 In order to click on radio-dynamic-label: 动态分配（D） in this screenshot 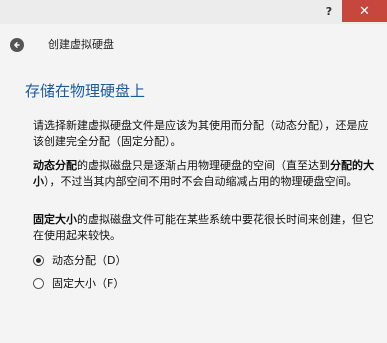, I will do `click(89, 260)`.